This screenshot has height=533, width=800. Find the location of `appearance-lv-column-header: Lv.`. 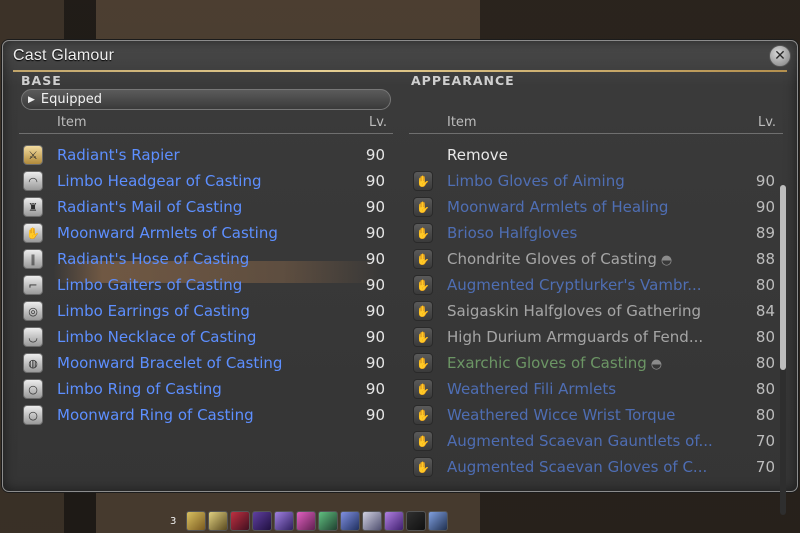

appearance-lv-column-header: Lv. is located at coordinates (767, 122).